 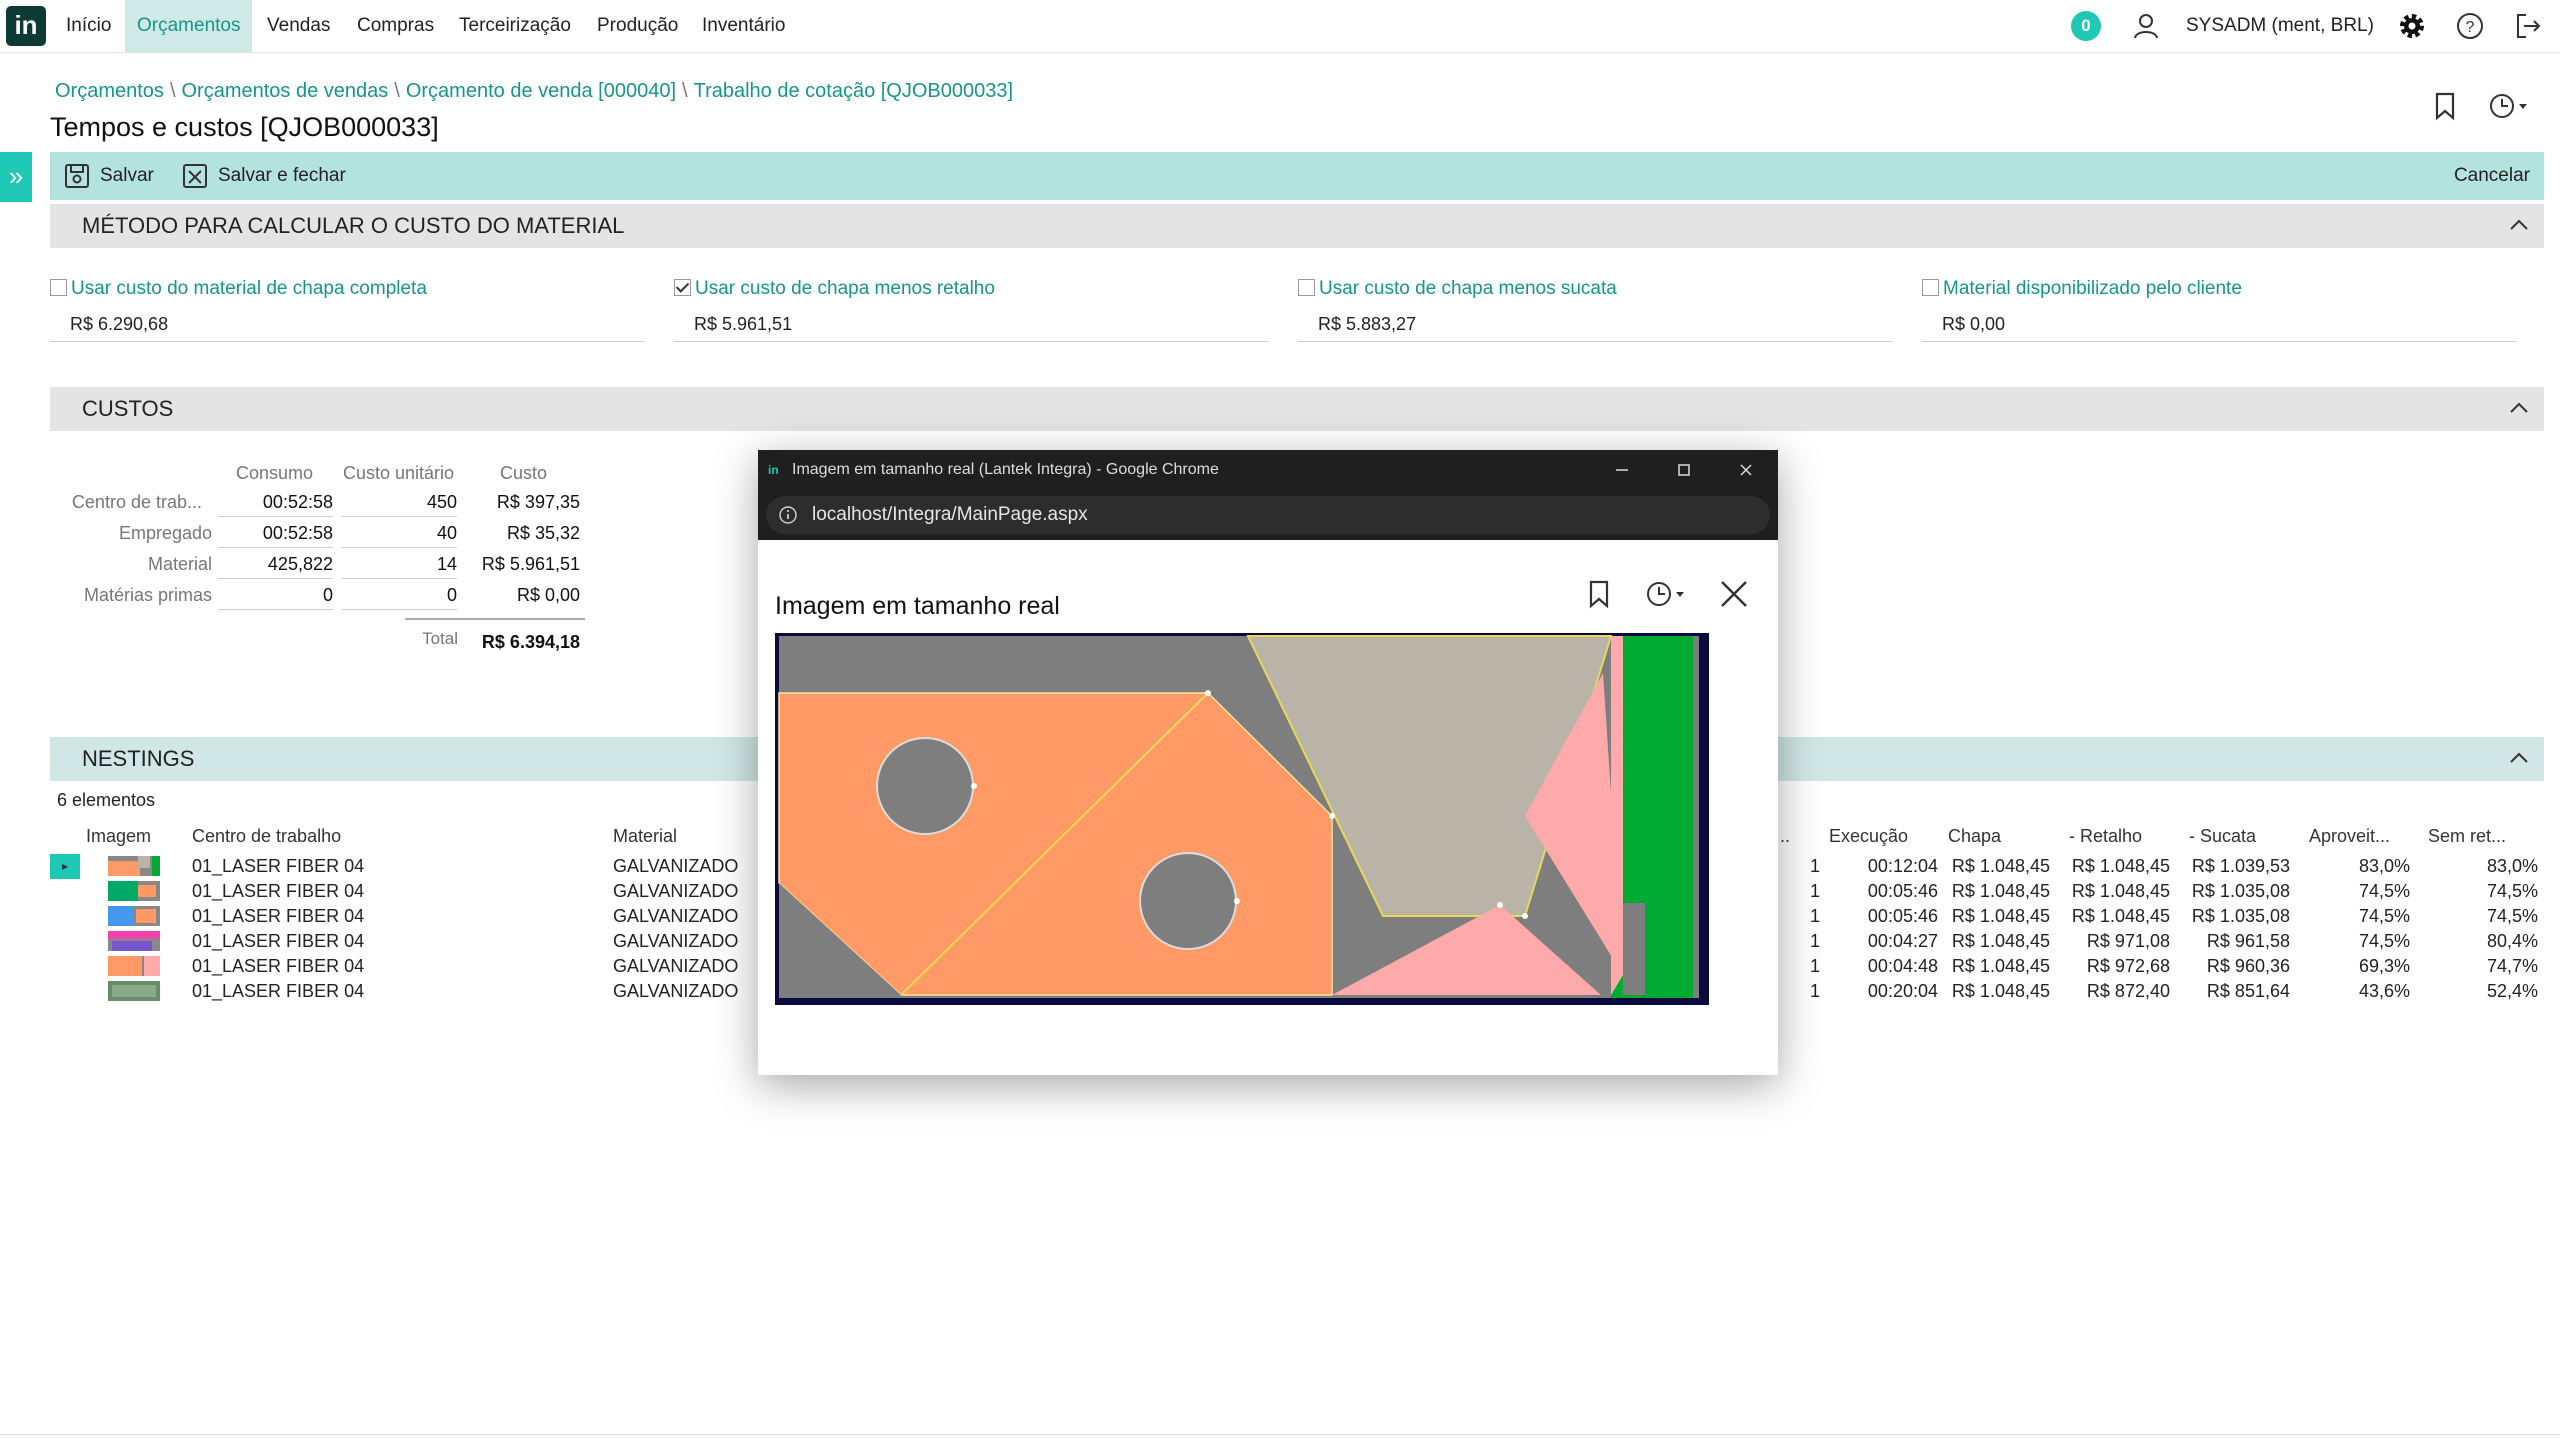 What do you see at coordinates (1974, 836) in the screenshot?
I see `col-header-sheet: Chapa` at bounding box center [1974, 836].